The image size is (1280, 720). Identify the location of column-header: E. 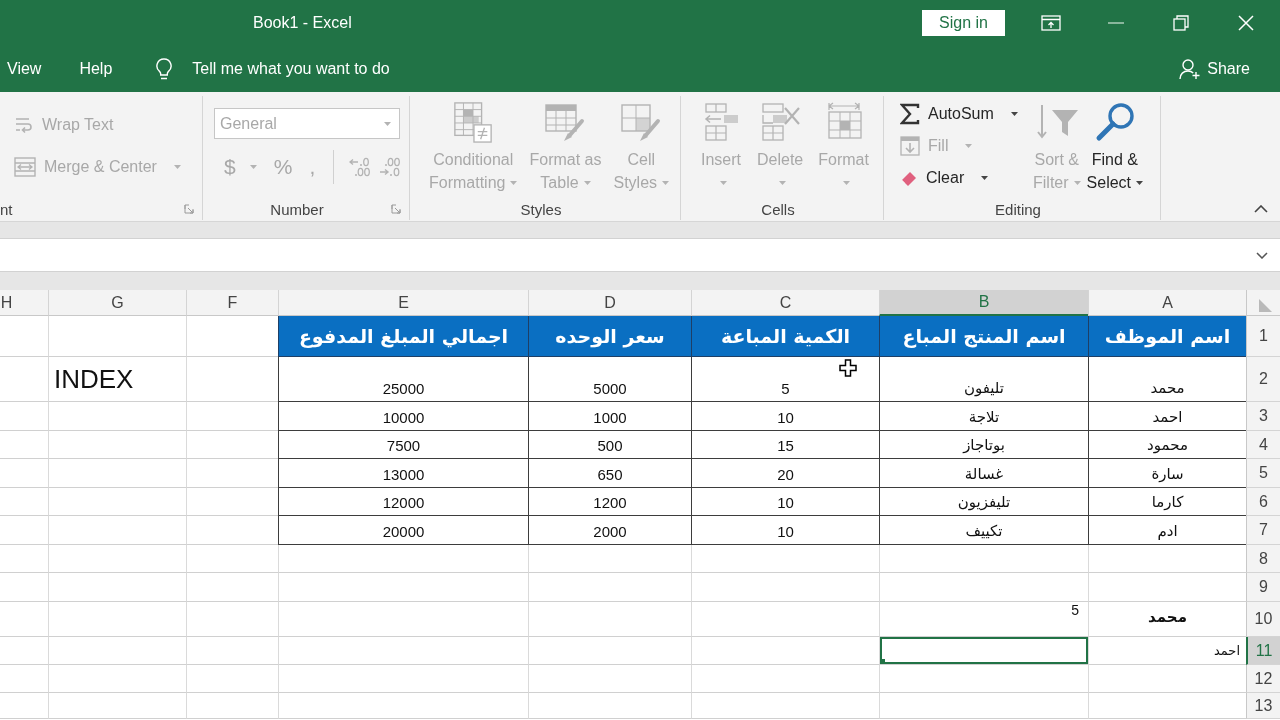
(403, 303).